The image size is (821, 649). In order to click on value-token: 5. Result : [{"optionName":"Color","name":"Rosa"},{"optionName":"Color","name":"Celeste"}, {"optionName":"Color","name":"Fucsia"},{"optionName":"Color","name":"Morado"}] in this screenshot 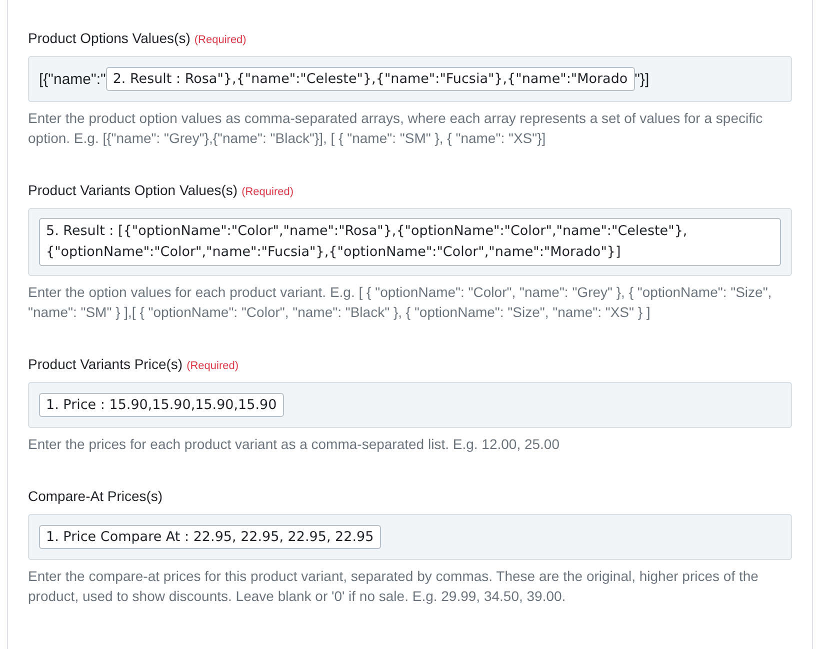, I will do `click(410, 242)`.